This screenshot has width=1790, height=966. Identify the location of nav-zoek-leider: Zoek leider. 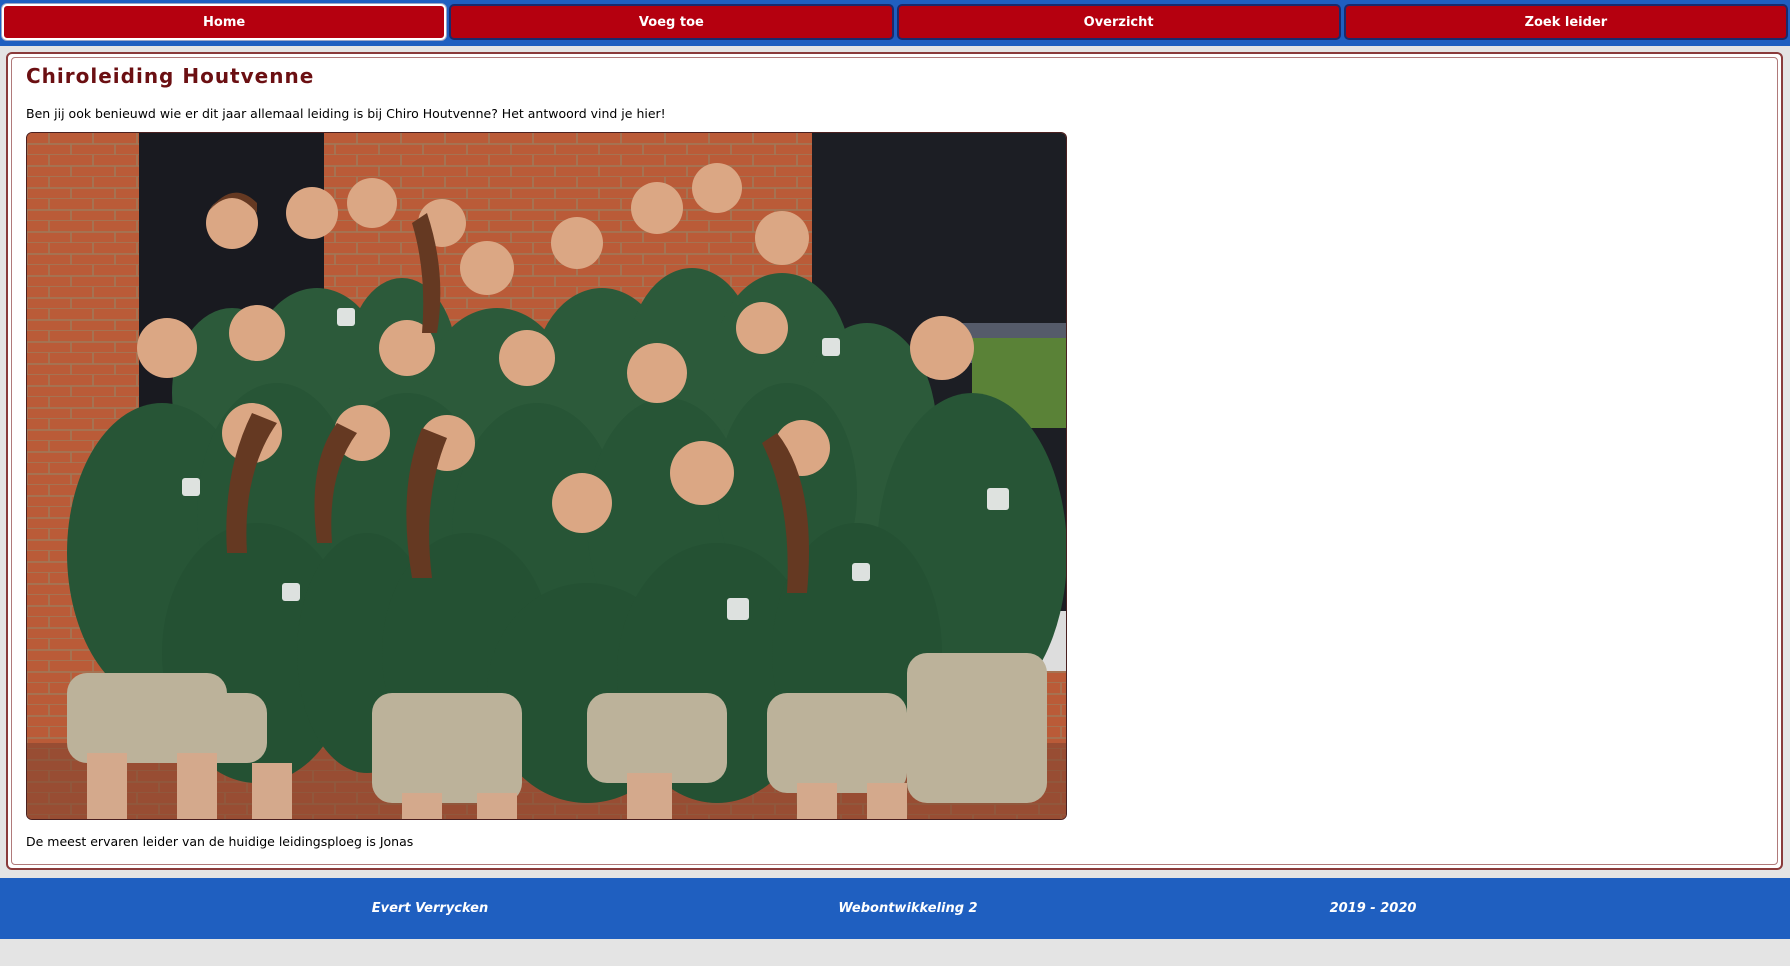
(1565, 22).